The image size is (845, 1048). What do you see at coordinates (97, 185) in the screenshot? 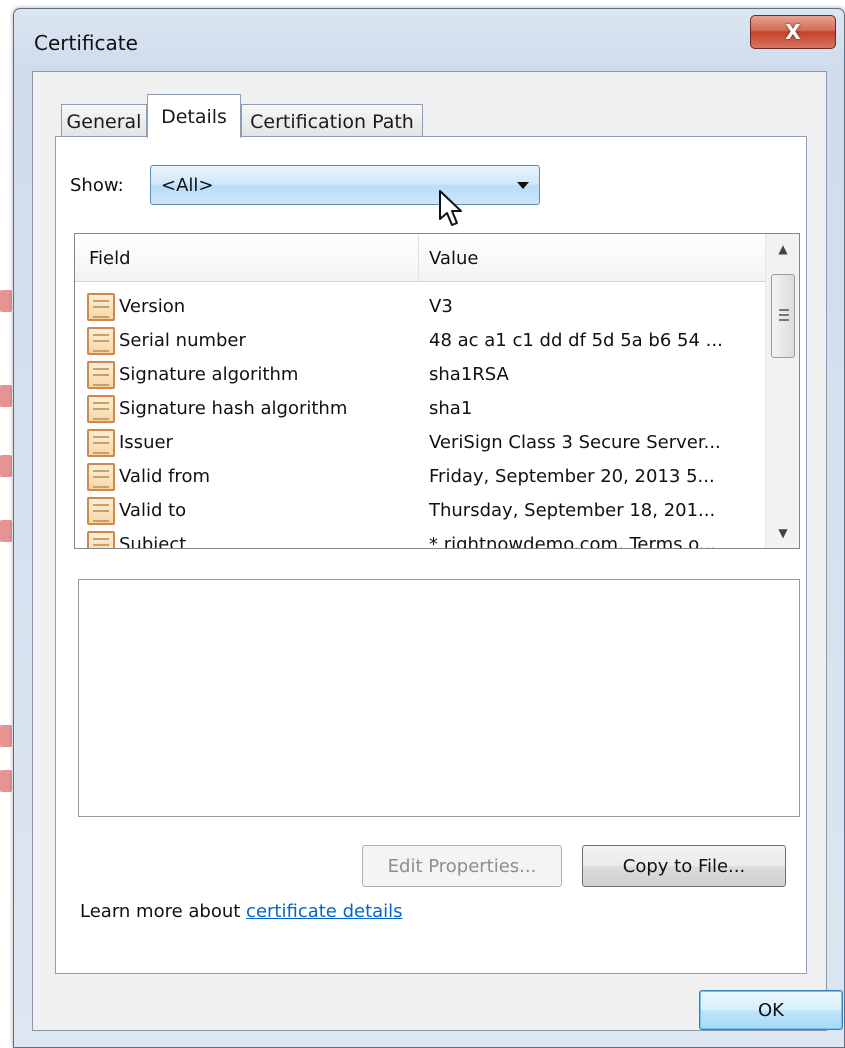
I see `show-label: Show:` at bounding box center [97, 185].